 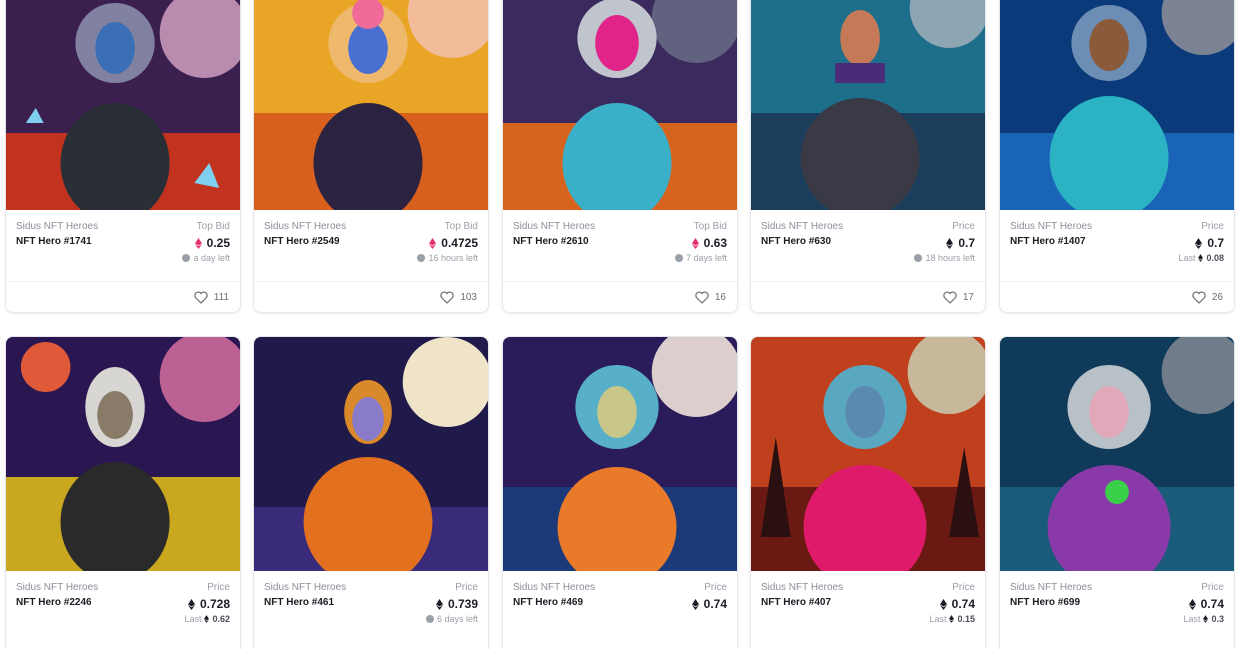 What do you see at coordinates (1048, 241) in the screenshot?
I see `nft-name: NFT Hero #1407` at bounding box center [1048, 241].